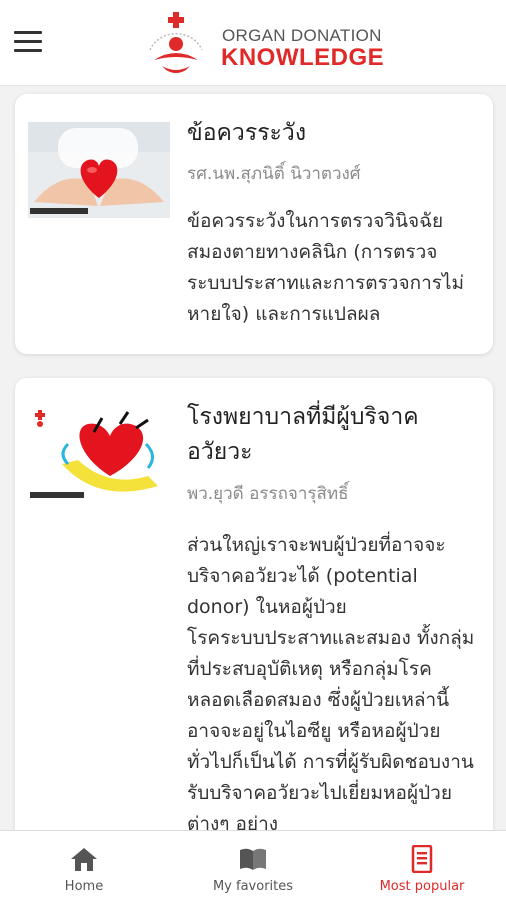  I want to click on nav-home-label: Home, so click(84, 886).